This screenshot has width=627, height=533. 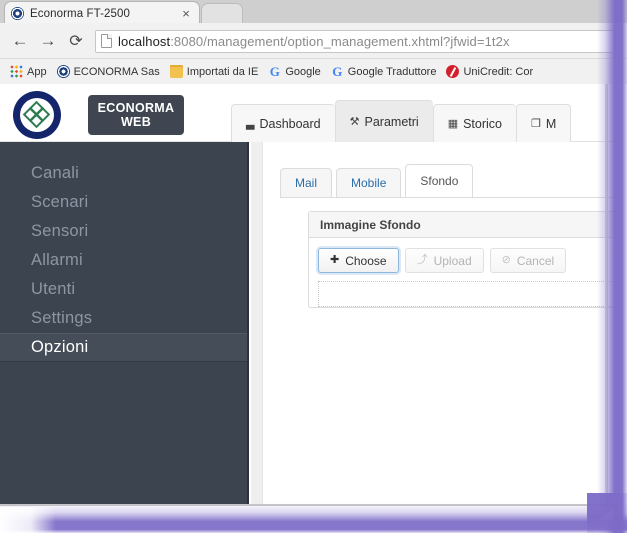 I want to click on tab-label: M, so click(x=551, y=123).